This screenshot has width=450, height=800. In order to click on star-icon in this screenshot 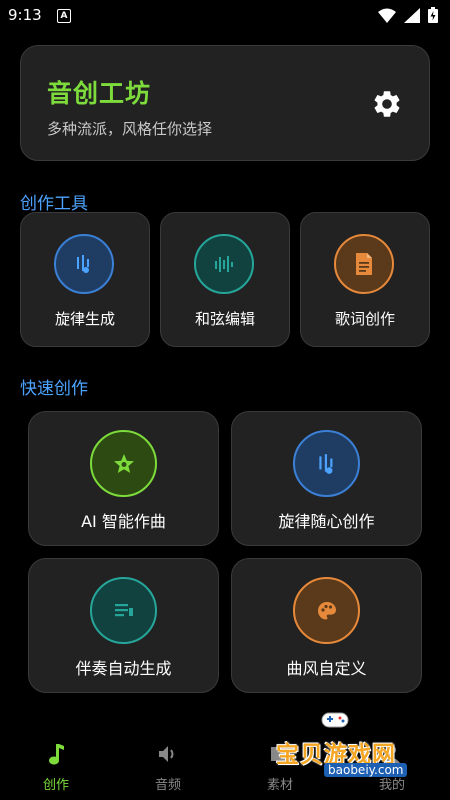, I will do `click(123, 463)`.